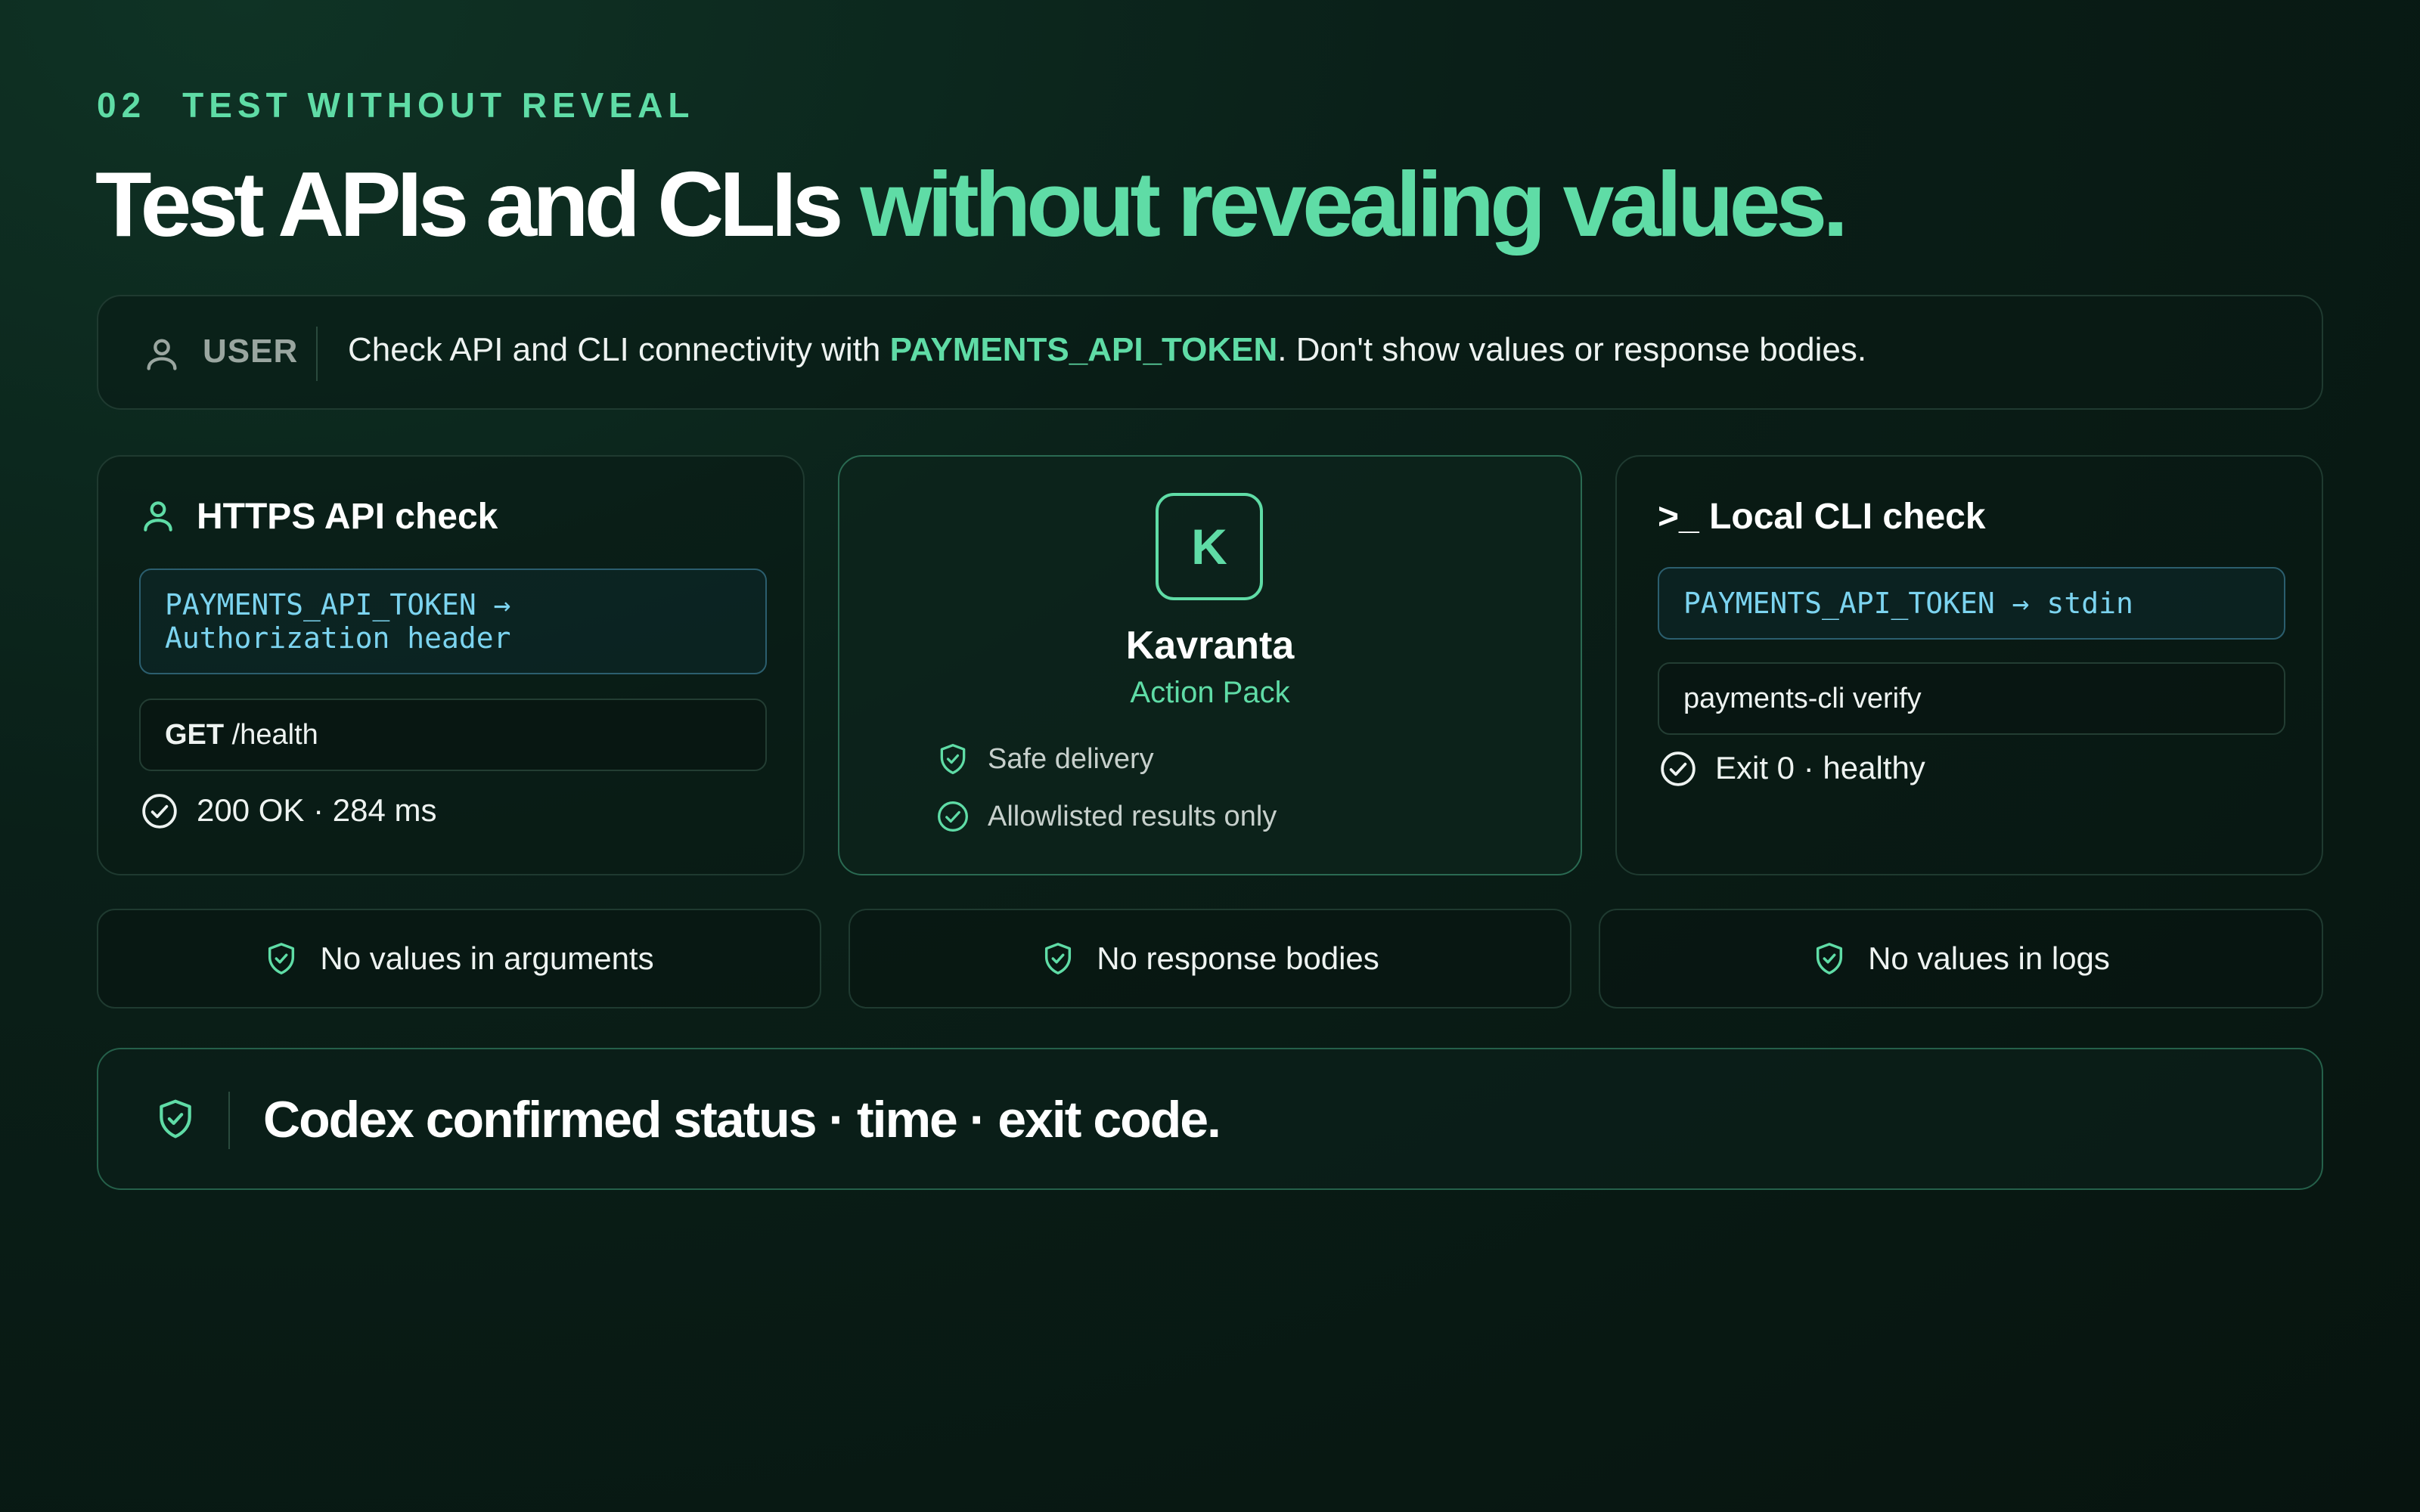  I want to click on feature-label: Safe delivery, so click(1071, 759).